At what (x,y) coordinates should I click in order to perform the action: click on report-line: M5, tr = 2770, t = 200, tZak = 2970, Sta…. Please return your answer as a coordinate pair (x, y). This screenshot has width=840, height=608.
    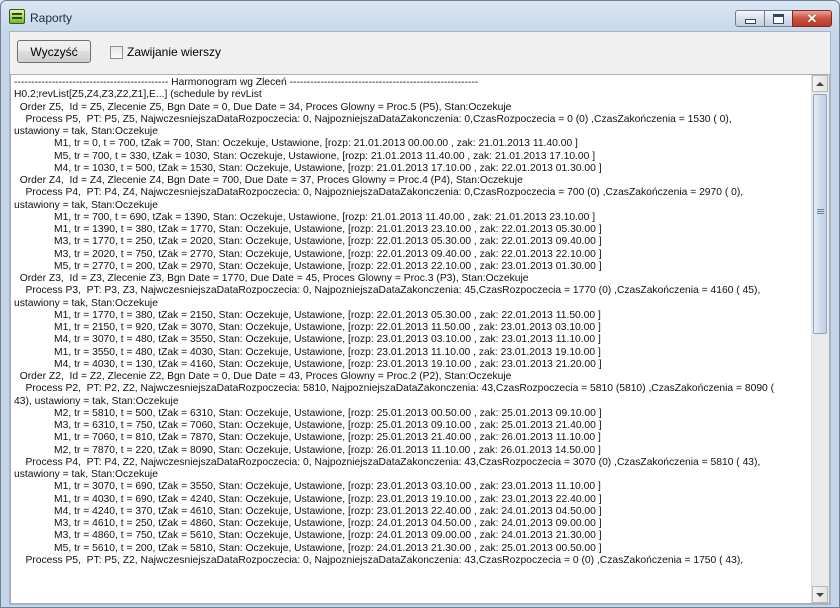
    Looking at the image, I should click on (308, 266).